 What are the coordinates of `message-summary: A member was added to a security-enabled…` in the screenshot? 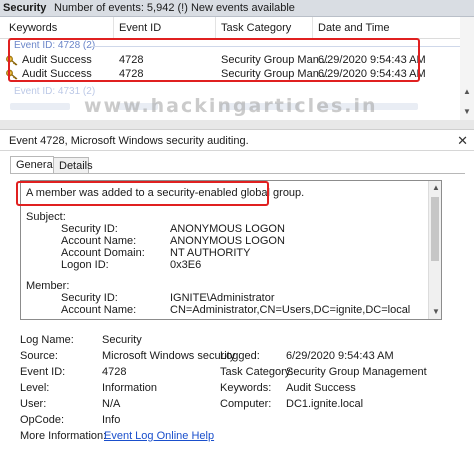 It's located at (165, 193).